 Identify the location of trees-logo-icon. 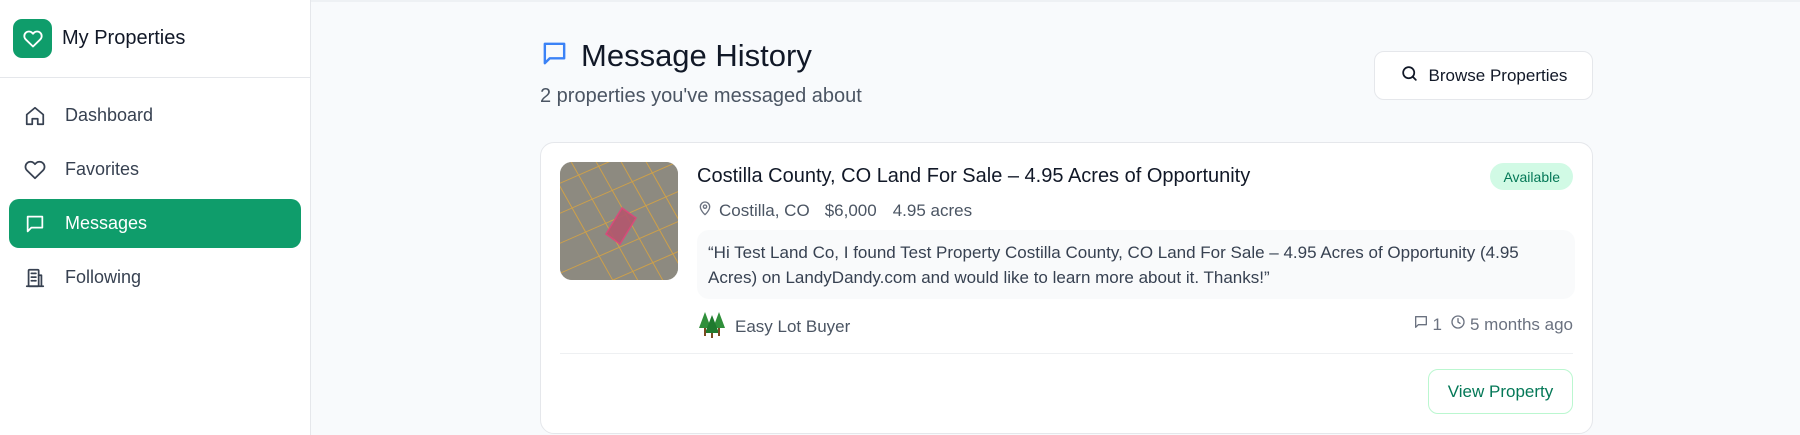
(712, 326).